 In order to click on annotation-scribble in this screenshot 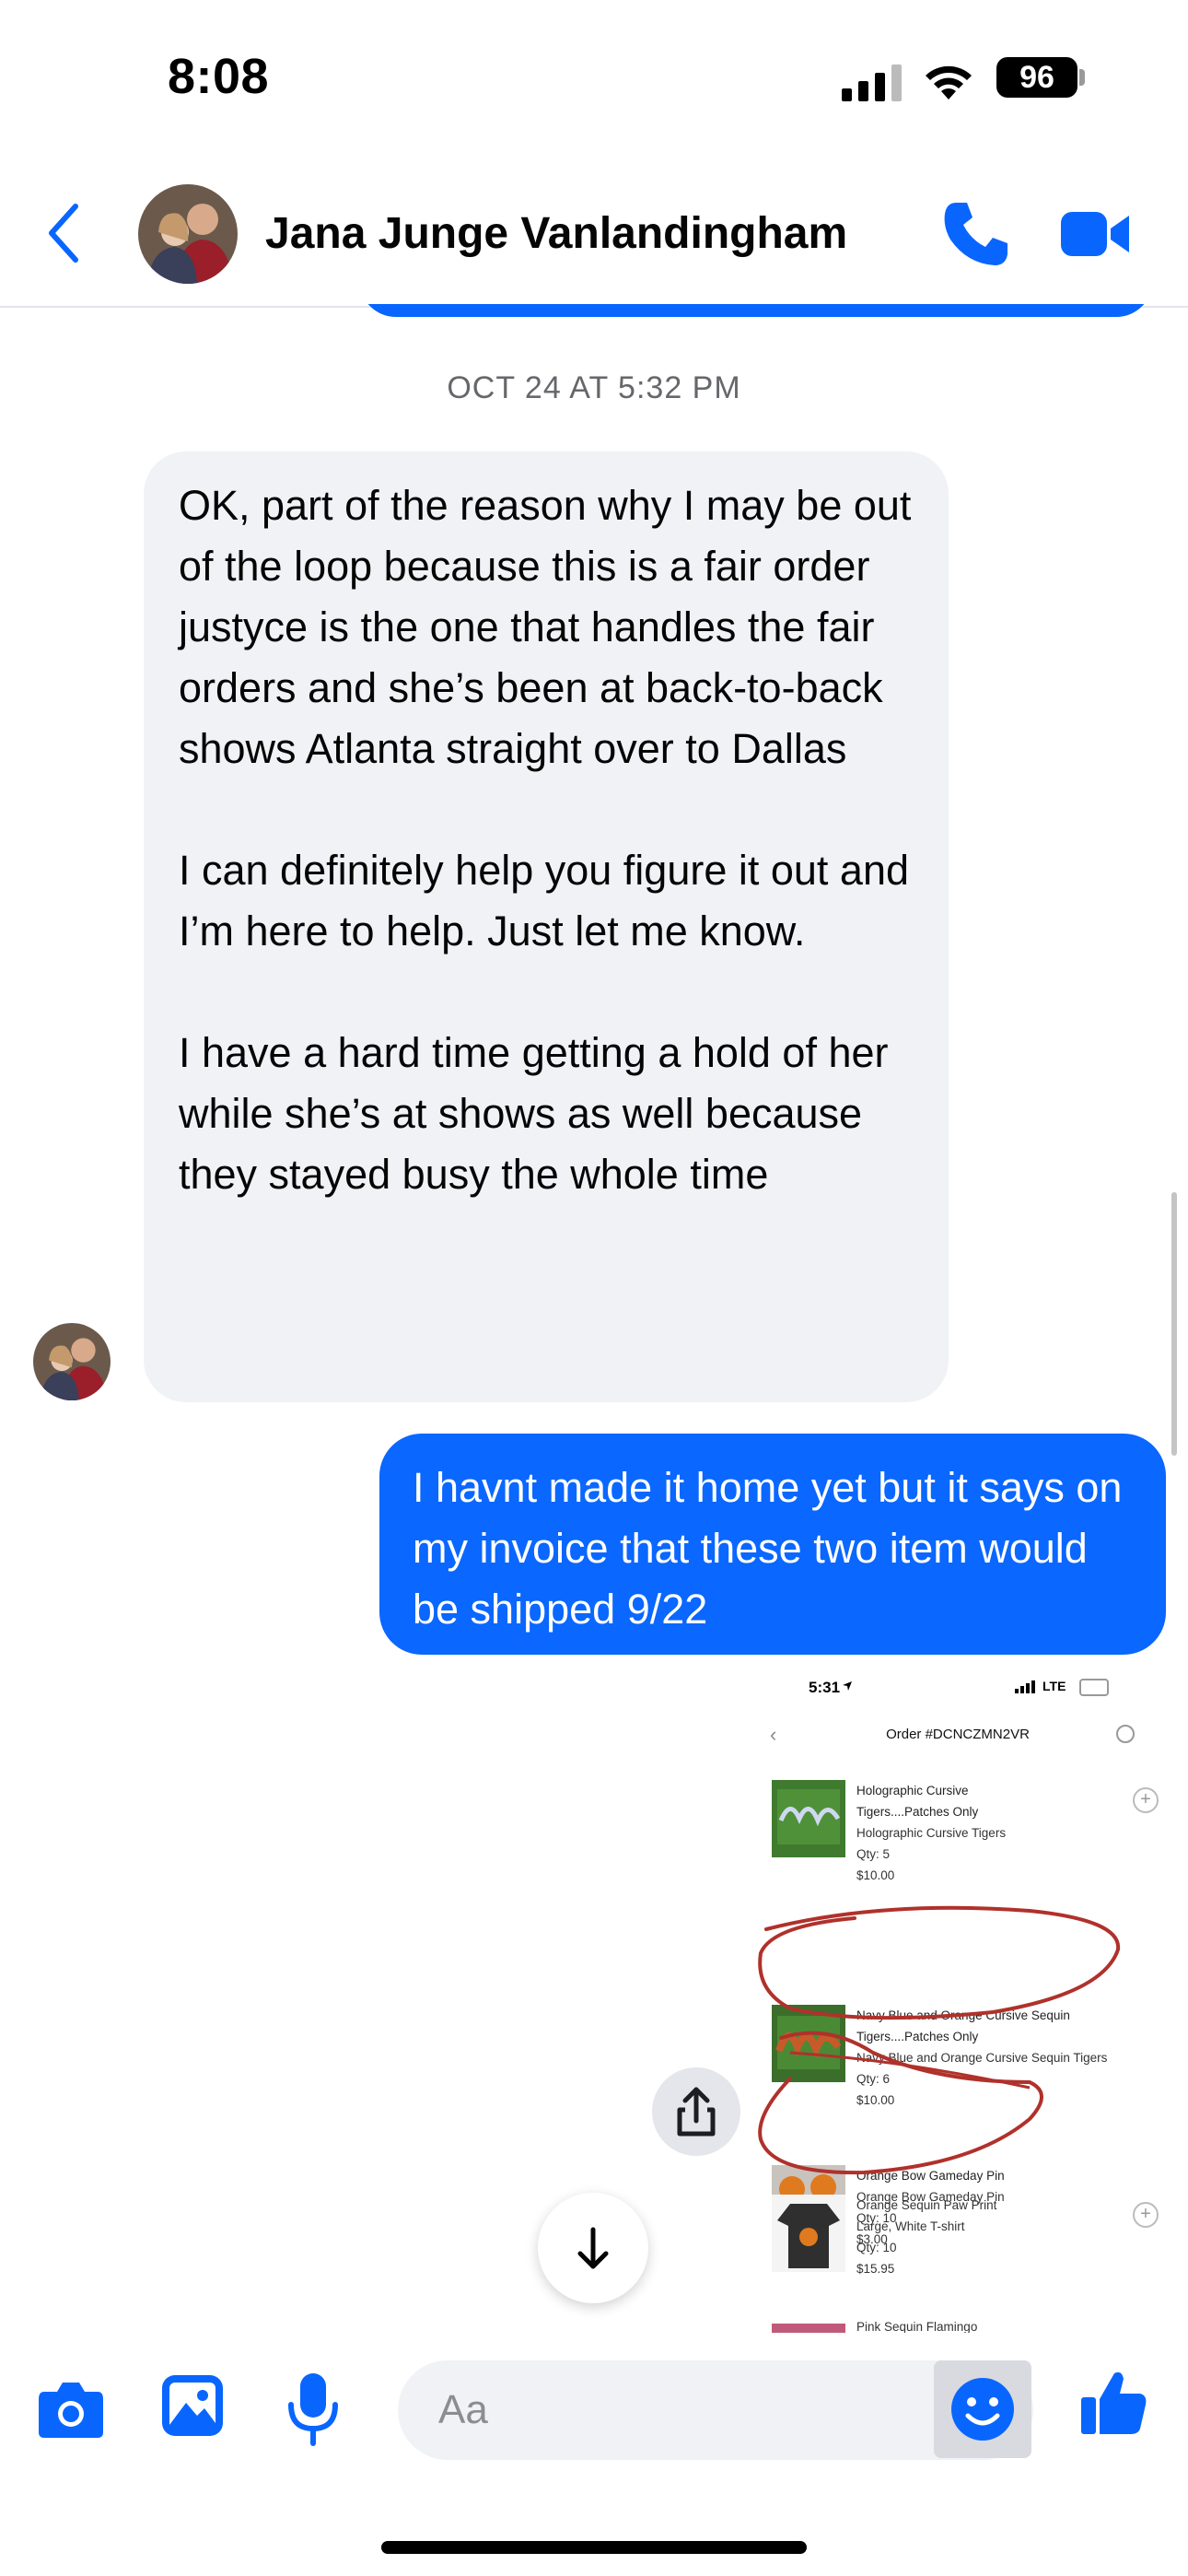, I will do `click(939, 2040)`.